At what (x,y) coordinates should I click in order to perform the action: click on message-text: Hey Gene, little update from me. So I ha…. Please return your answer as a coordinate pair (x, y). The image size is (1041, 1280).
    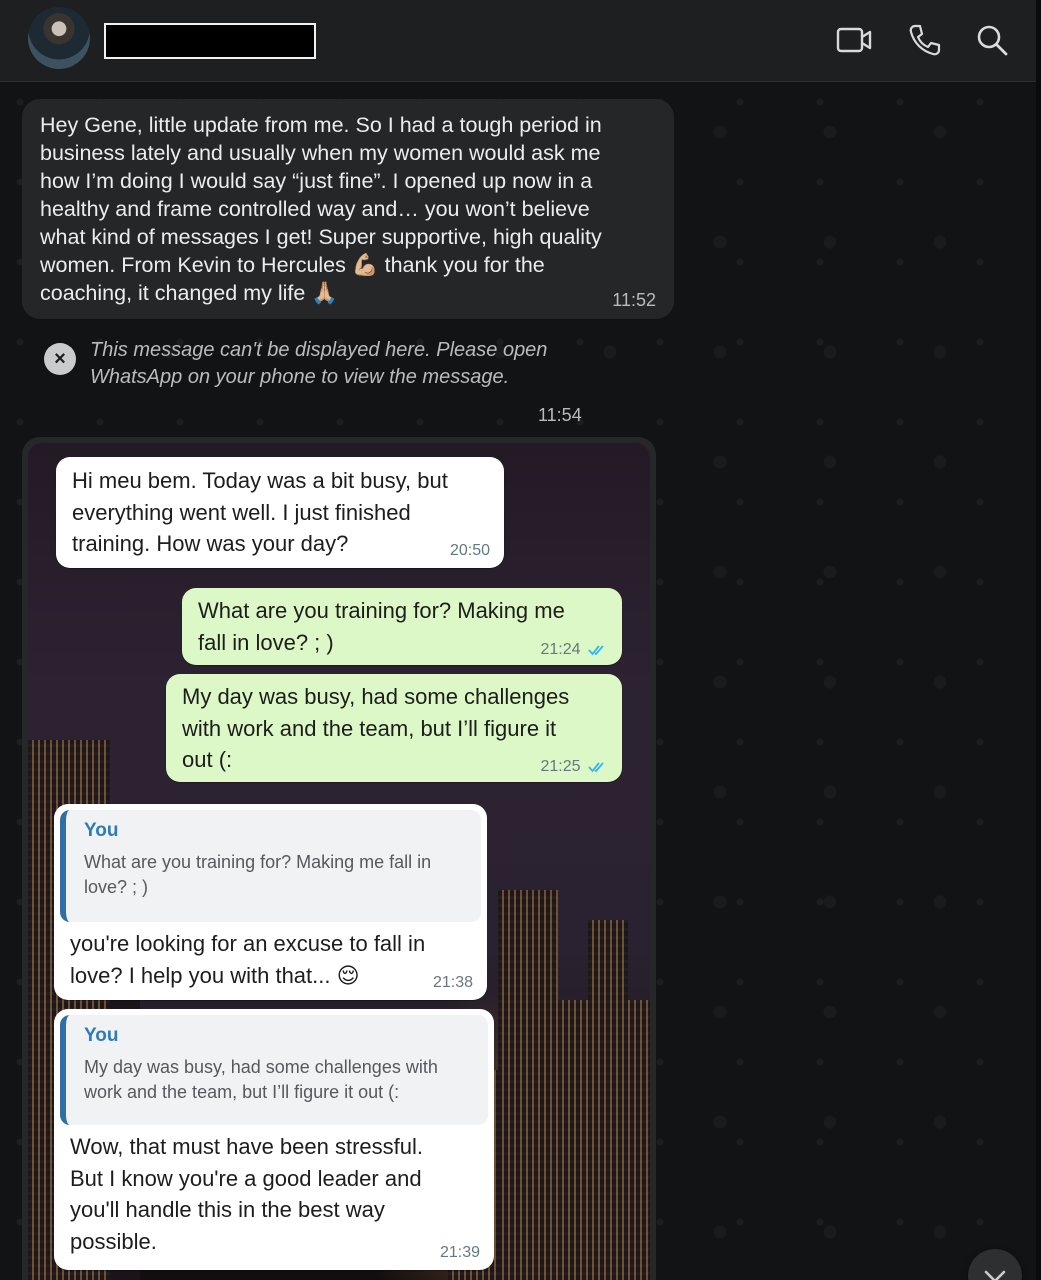
    Looking at the image, I should click on (321, 209).